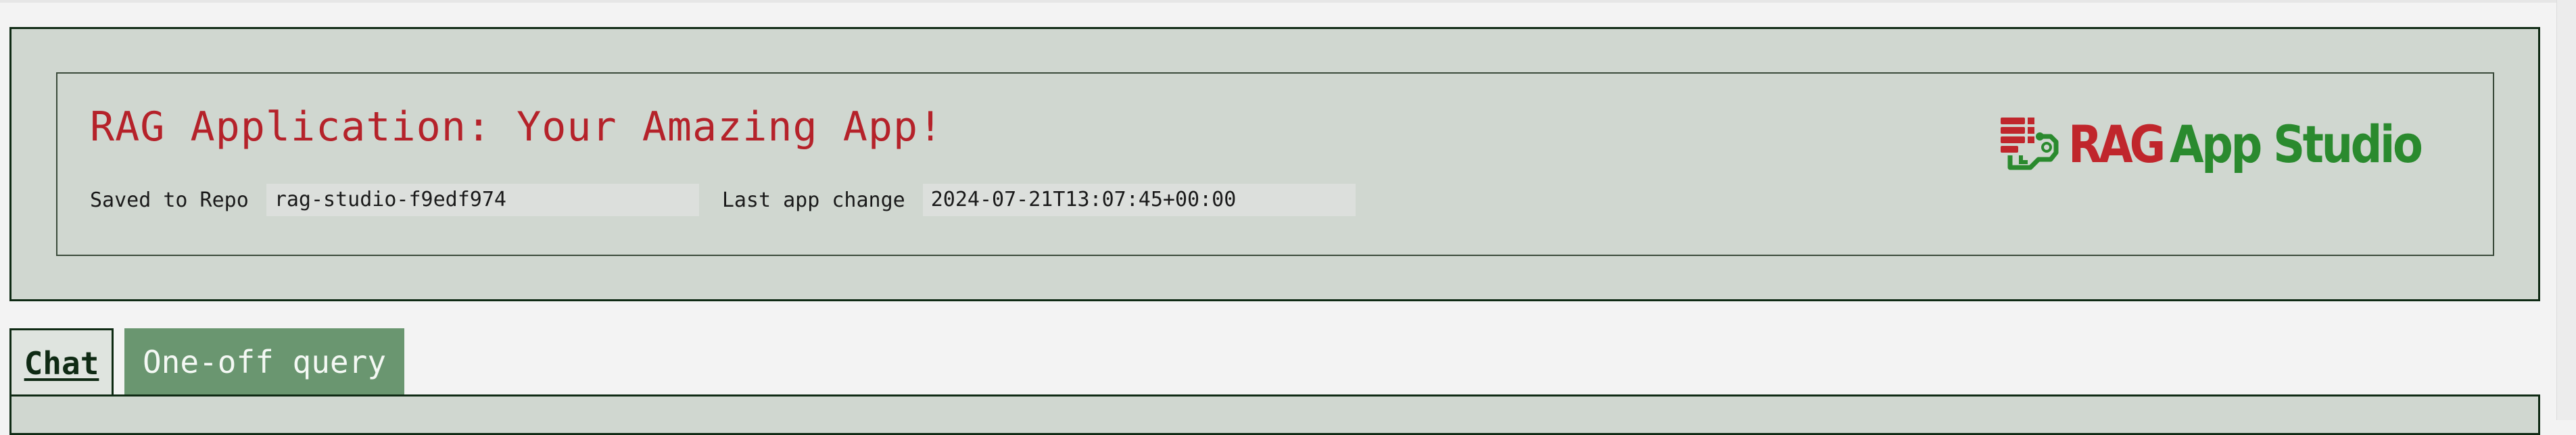 This screenshot has width=2576, height=435. Describe the element at coordinates (2296, 143) in the screenshot. I see `logo-word-app-studio: App Studio` at that location.